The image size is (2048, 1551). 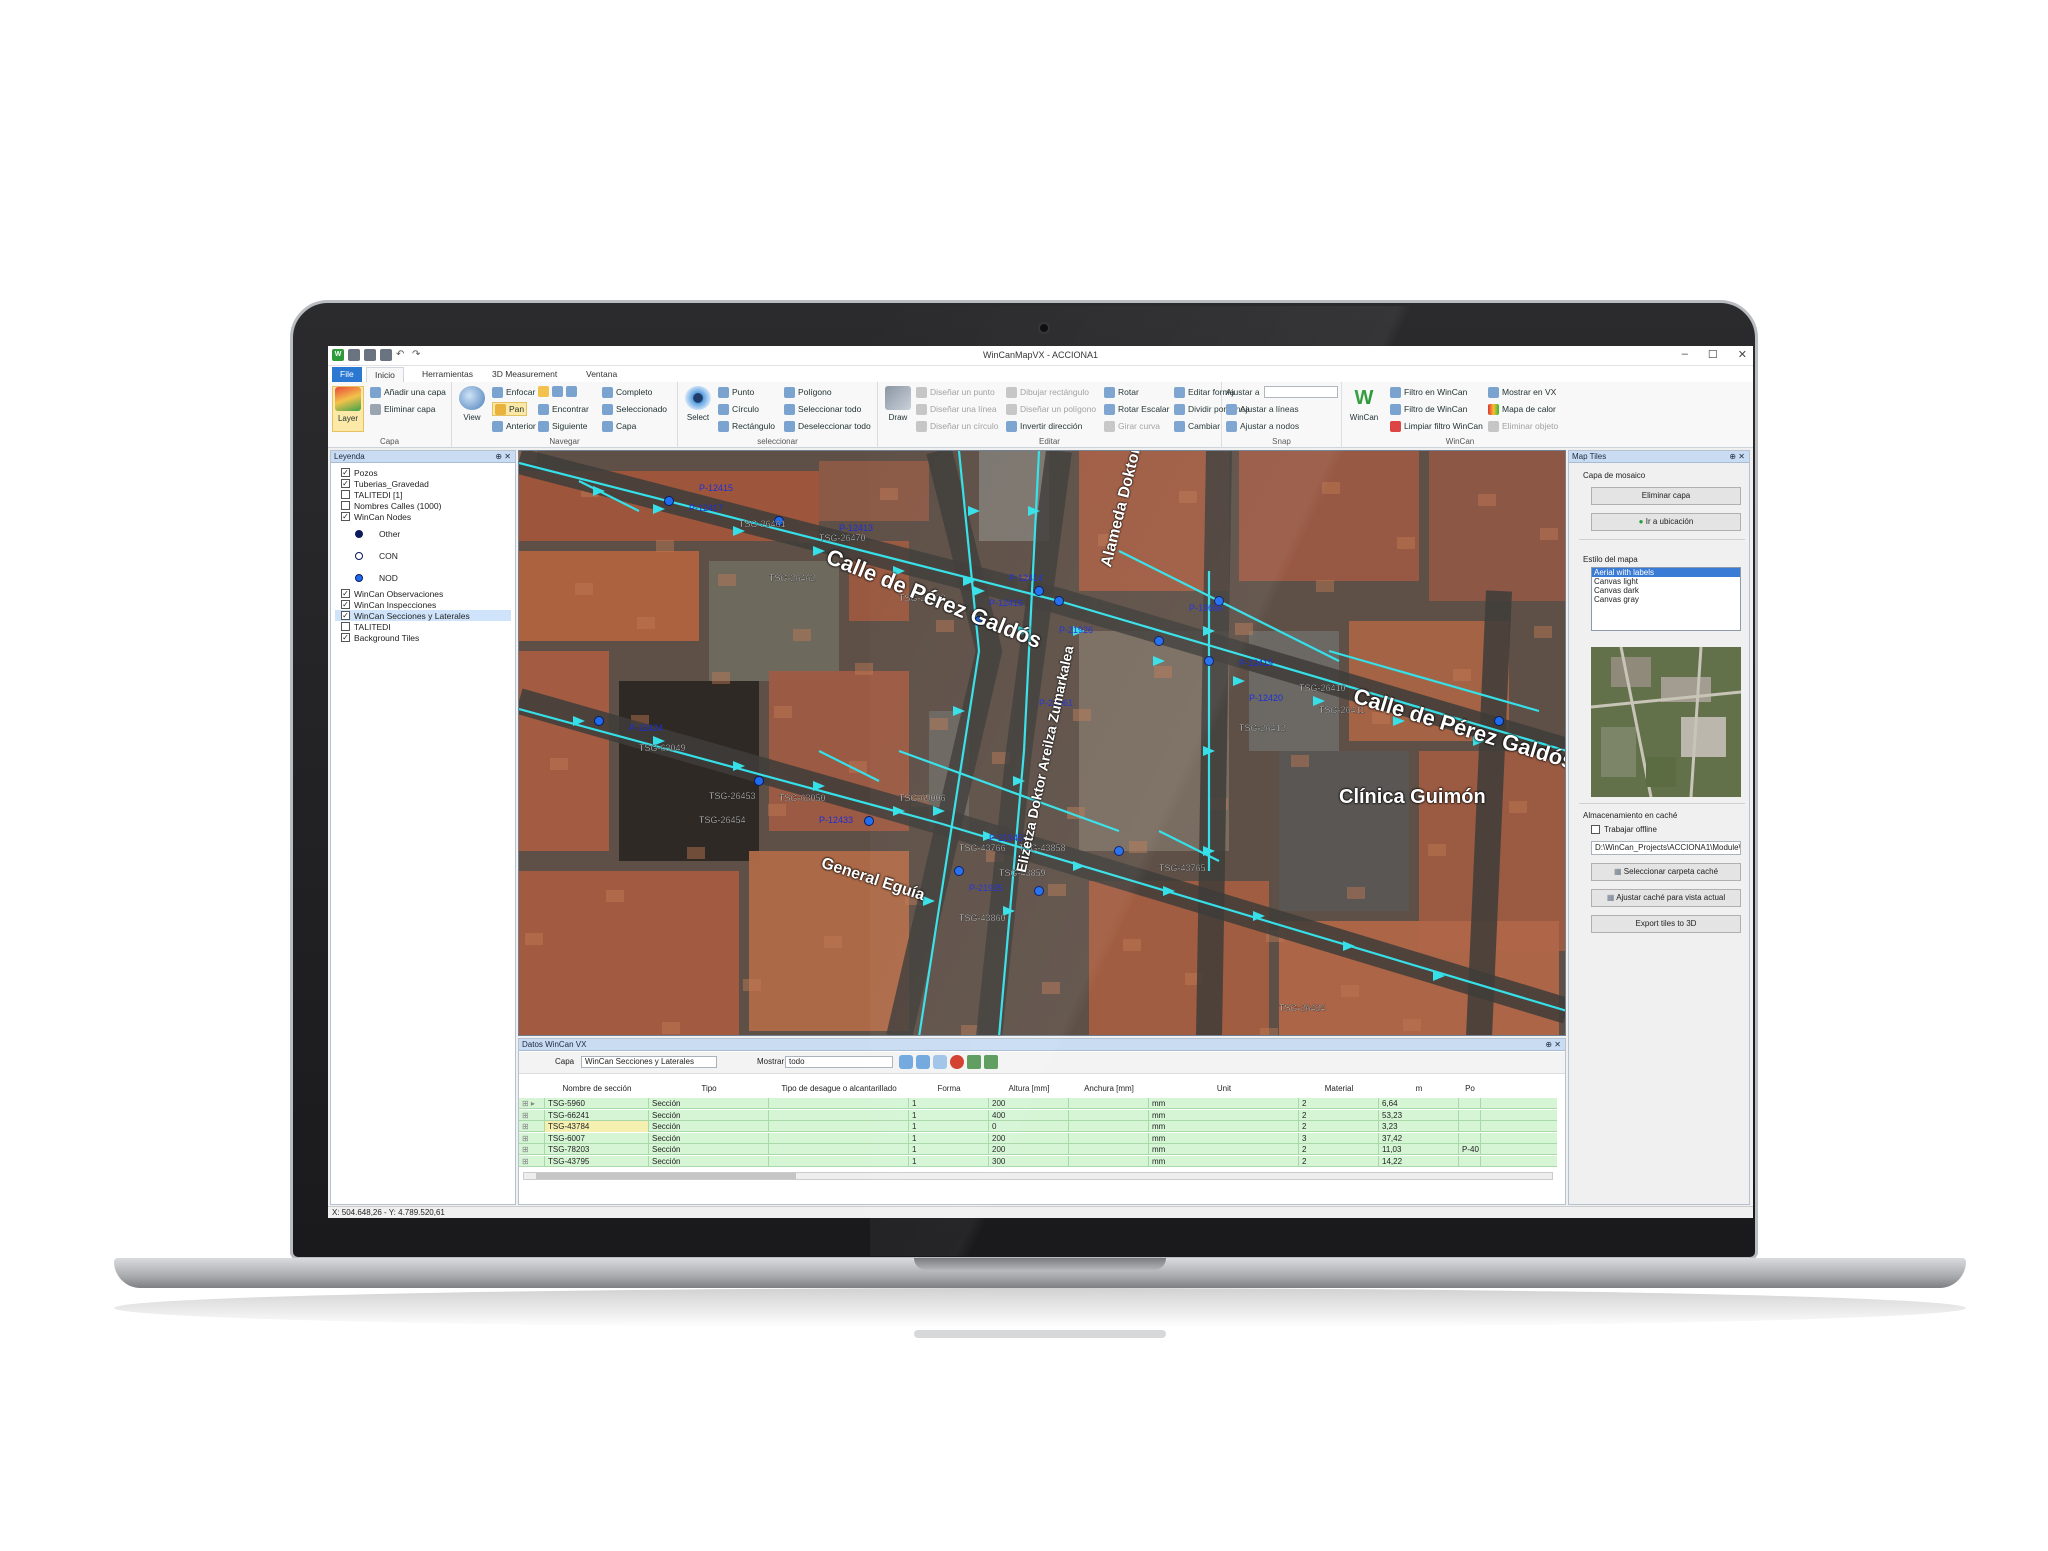 I want to click on eliminar-capa-button: Eliminar capa, so click(x=1666, y=496).